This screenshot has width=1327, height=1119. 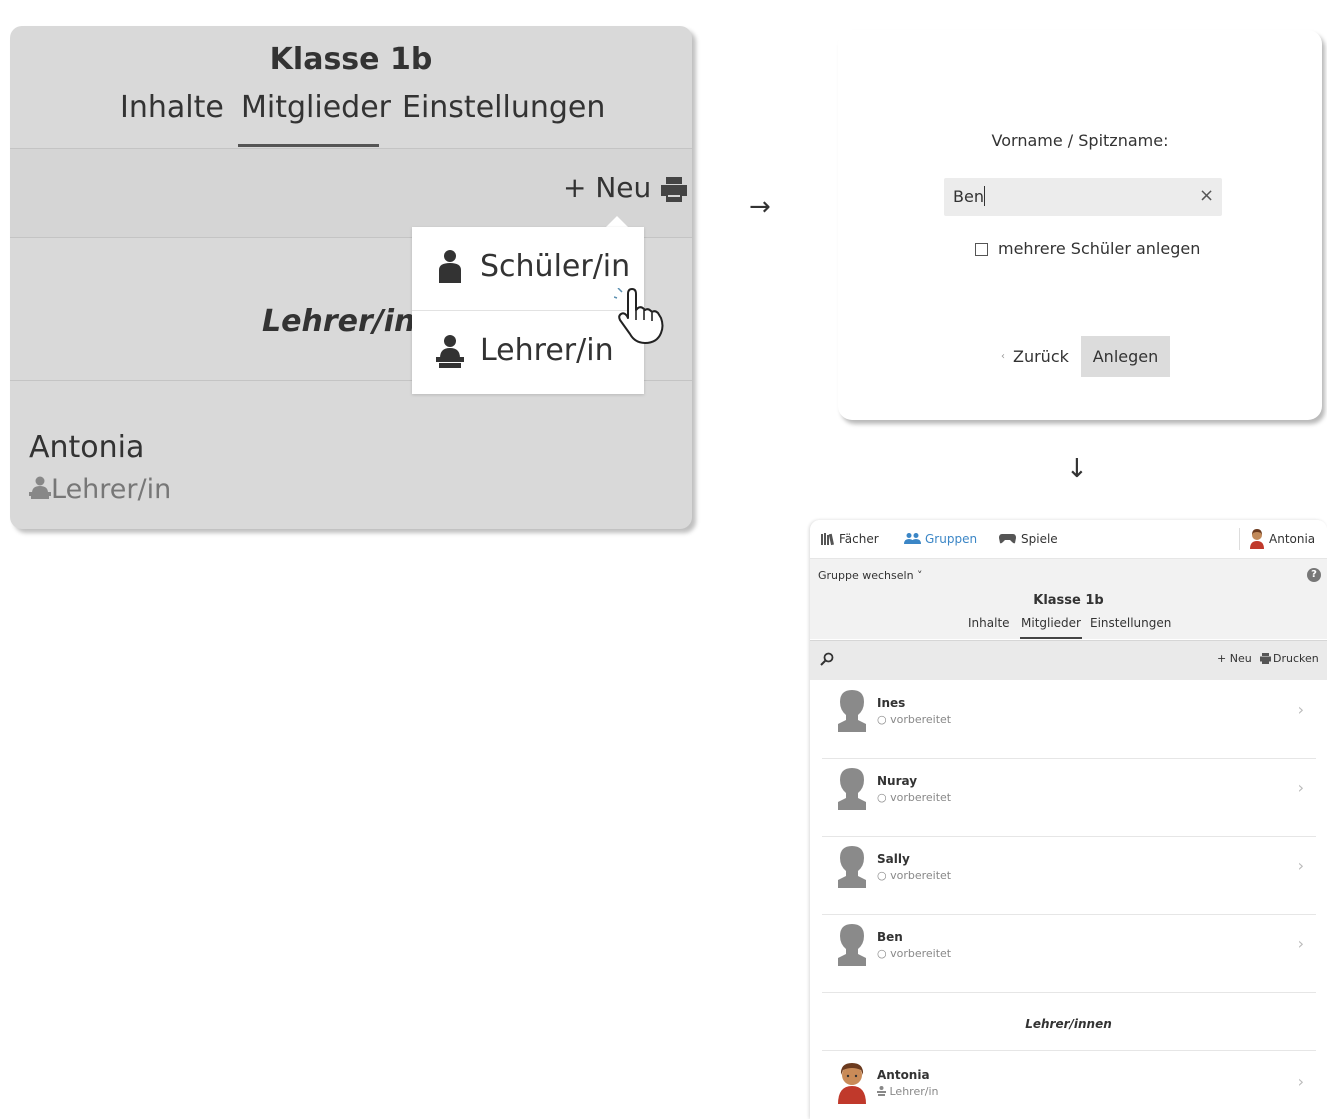 What do you see at coordinates (852, 1083) in the screenshot?
I see `teacher-avatar` at bounding box center [852, 1083].